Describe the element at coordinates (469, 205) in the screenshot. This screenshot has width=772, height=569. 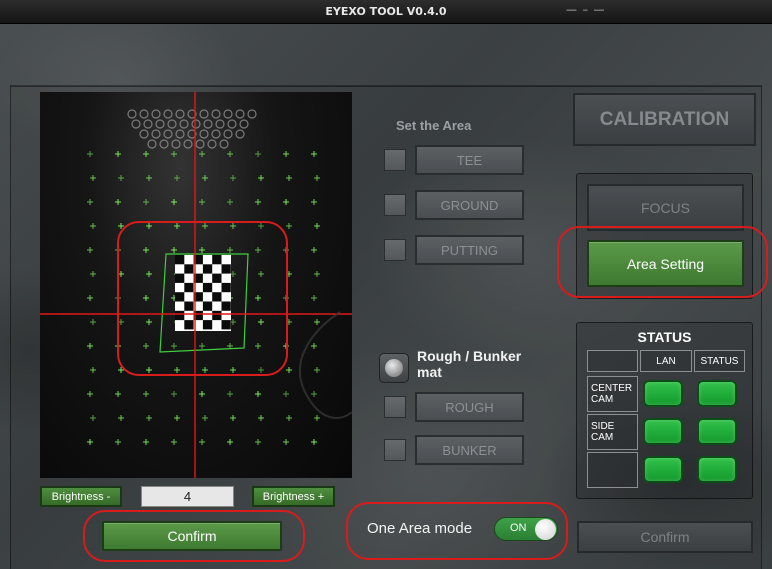
I see `ground-button: GROUND` at that location.